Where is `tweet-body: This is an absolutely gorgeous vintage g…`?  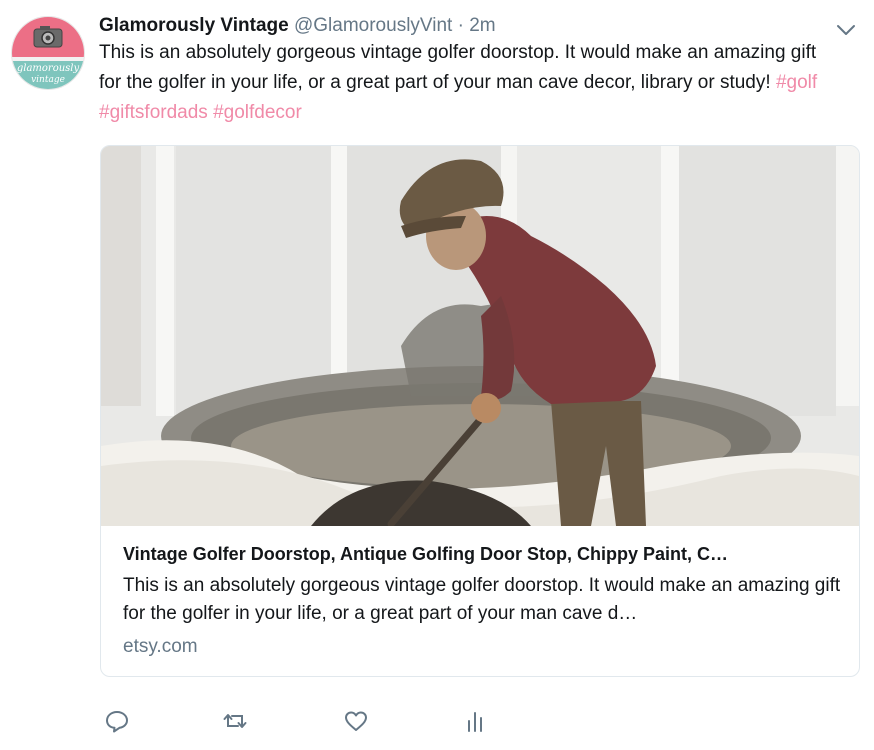 tweet-body: This is an absolutely gorgeous vintage g… is located at coordinates (458, 67).